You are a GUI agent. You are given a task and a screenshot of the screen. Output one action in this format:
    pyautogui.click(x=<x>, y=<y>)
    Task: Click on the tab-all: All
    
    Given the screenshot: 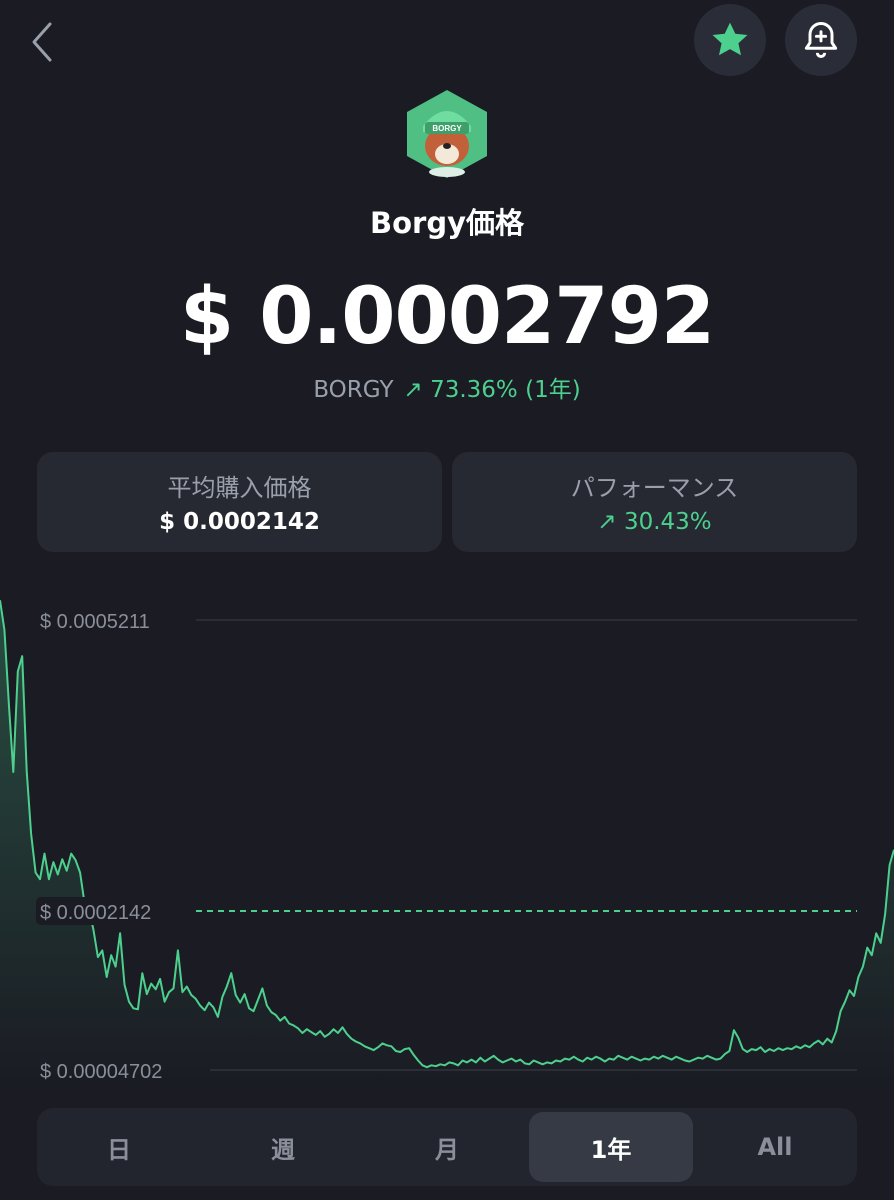 What is the action you would take?
    pyautogui.click(x=775, y=1147)
    